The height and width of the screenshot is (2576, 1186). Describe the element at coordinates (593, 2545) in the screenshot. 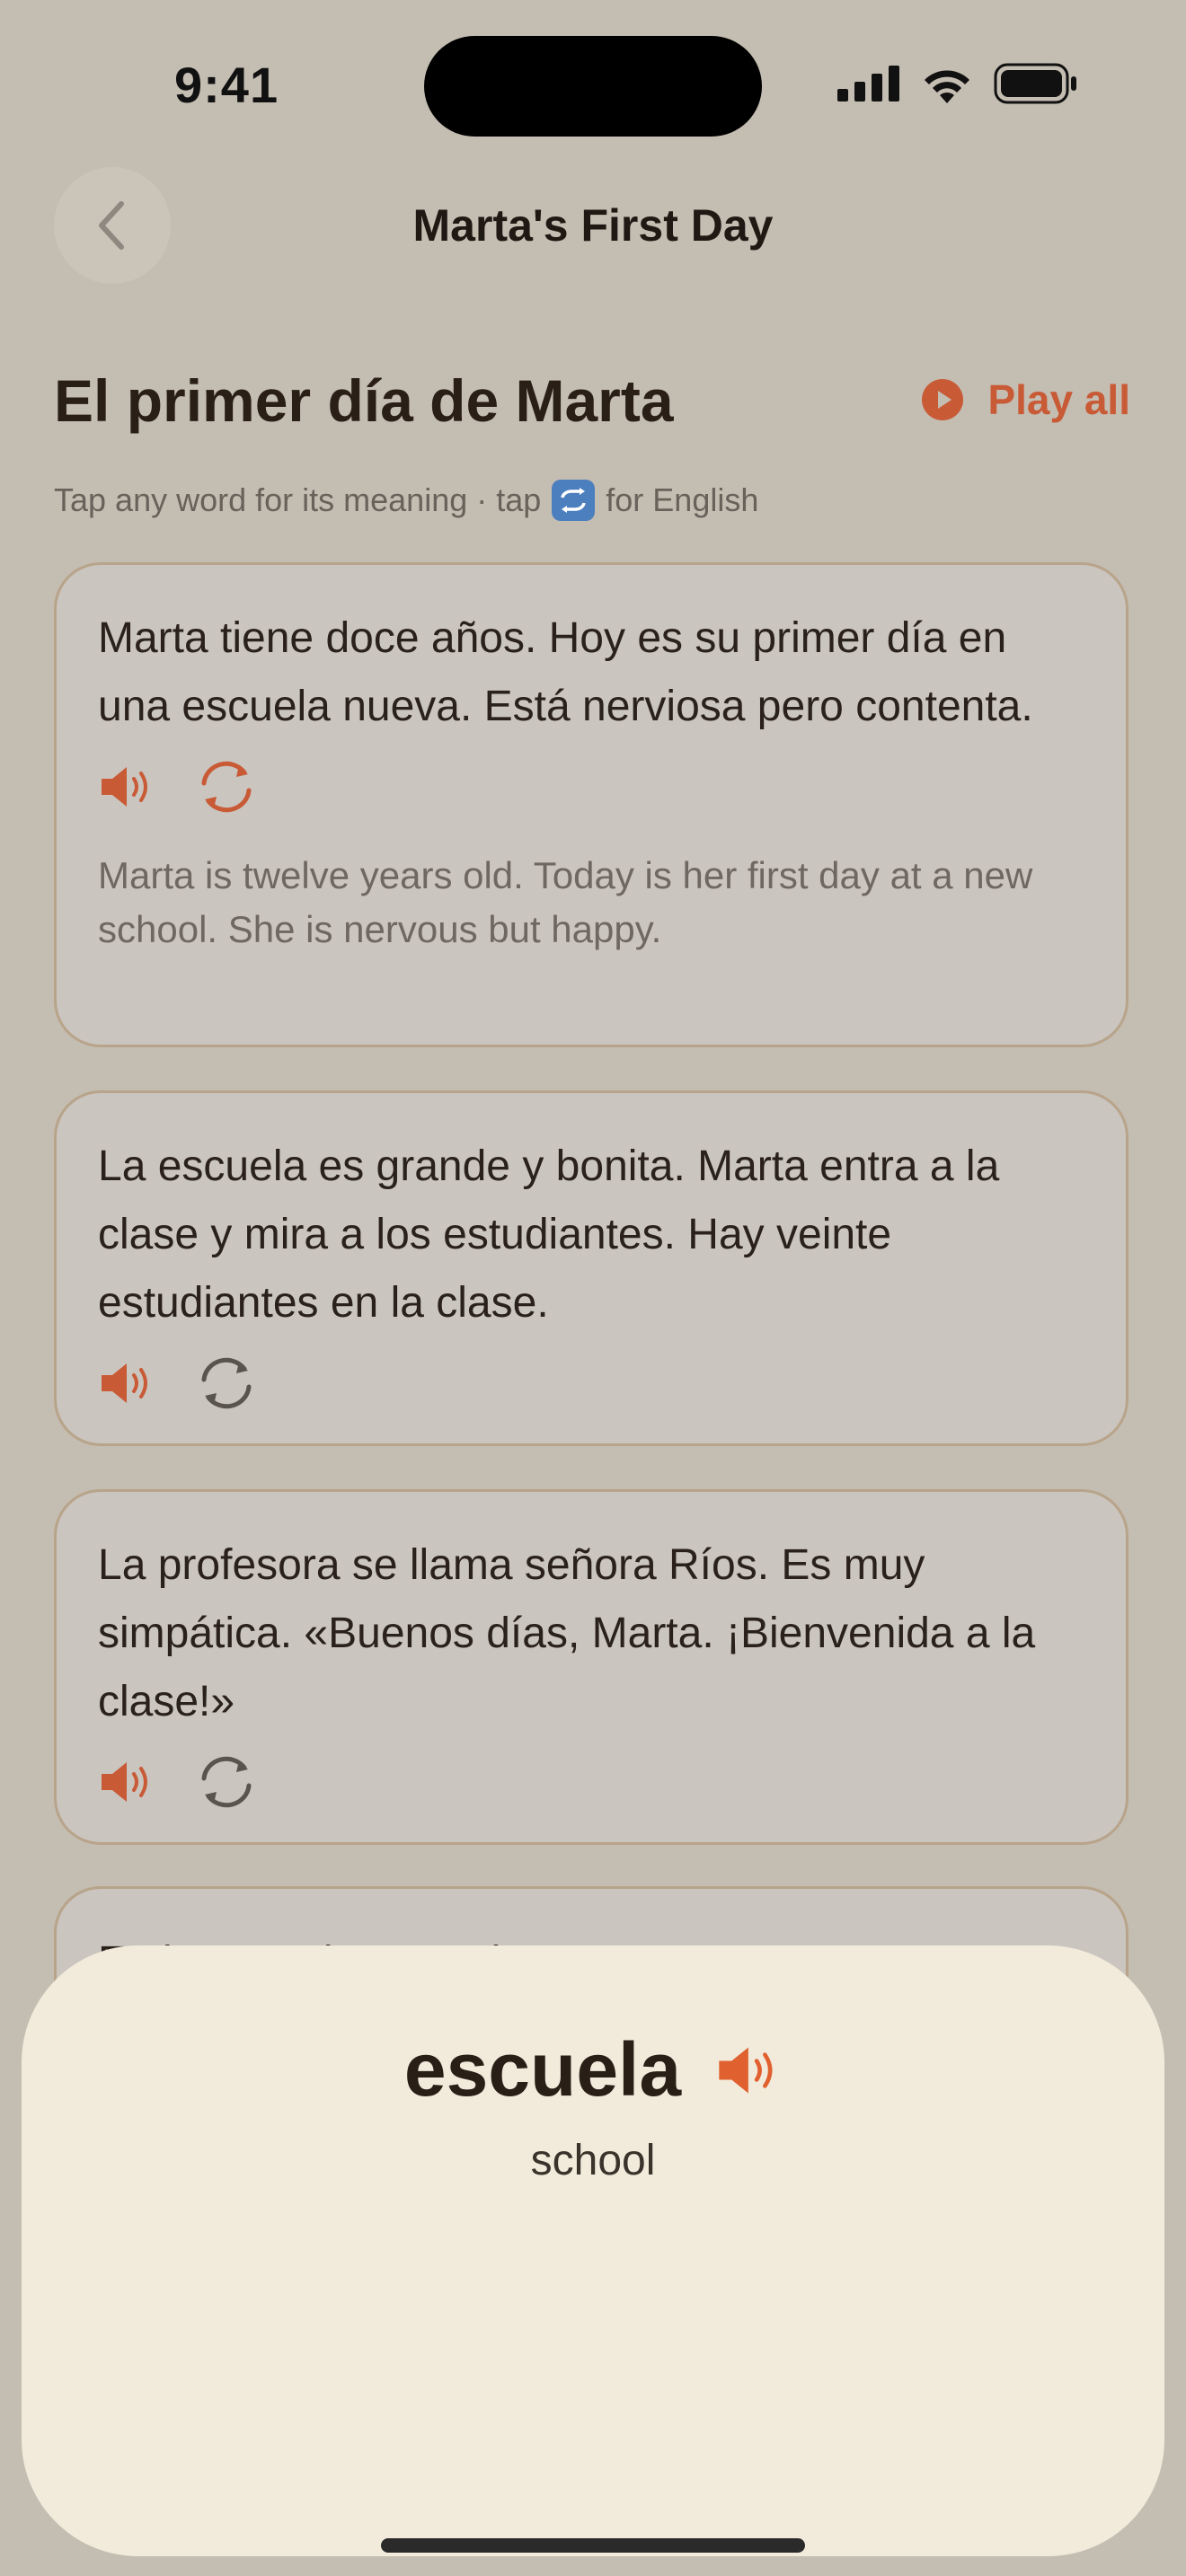

I see `home-indicator` at that location.